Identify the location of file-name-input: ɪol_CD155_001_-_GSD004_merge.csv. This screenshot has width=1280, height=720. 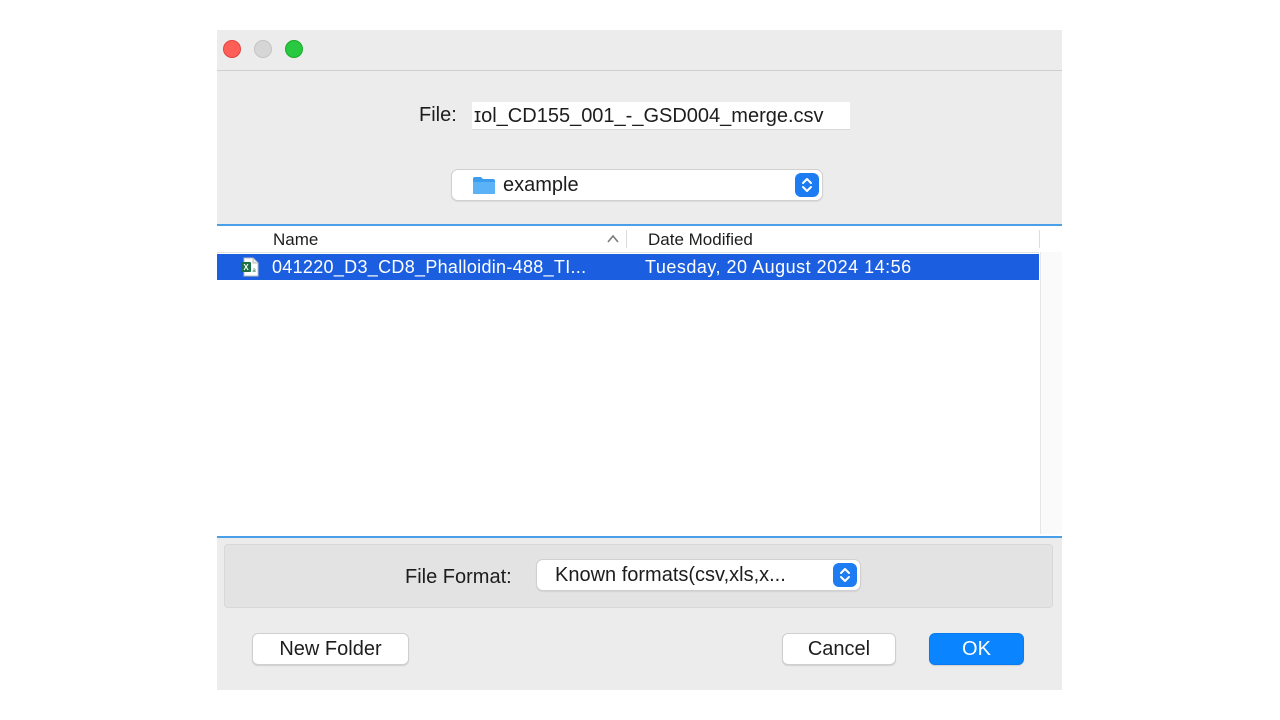
(661, 116).